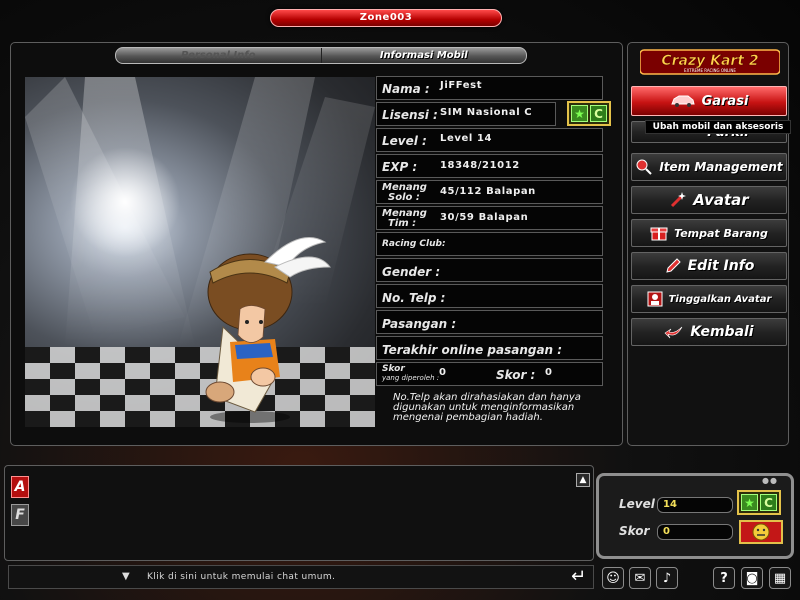 The height and width of the screenshot is (600, 800). I want to click on wand-icon, so click(679, 200).